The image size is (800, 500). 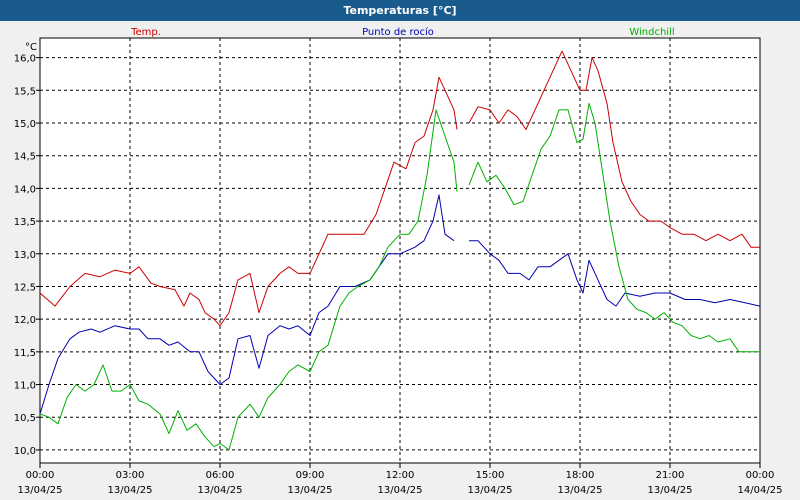 I want to click on y-tick-label: 13,0, so click(x=25, y=255).